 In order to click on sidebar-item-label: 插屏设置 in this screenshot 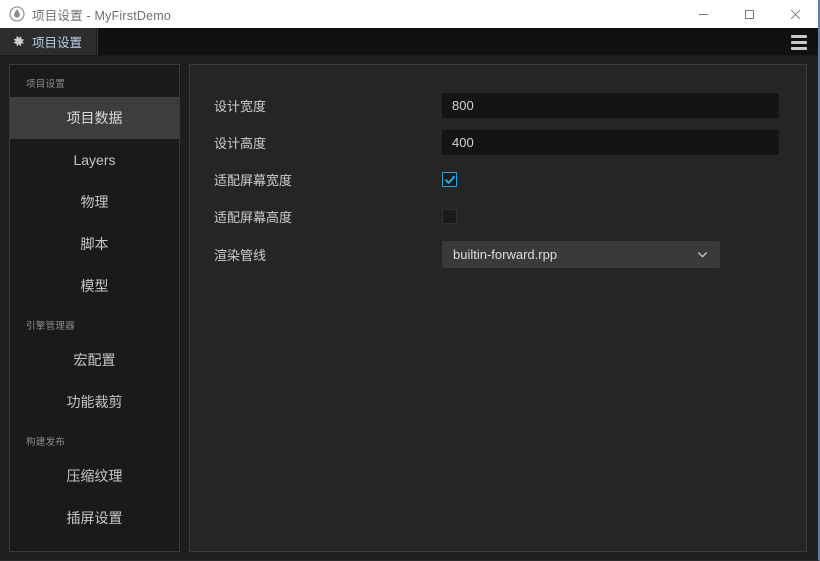, I will do `click(94, 518)`.